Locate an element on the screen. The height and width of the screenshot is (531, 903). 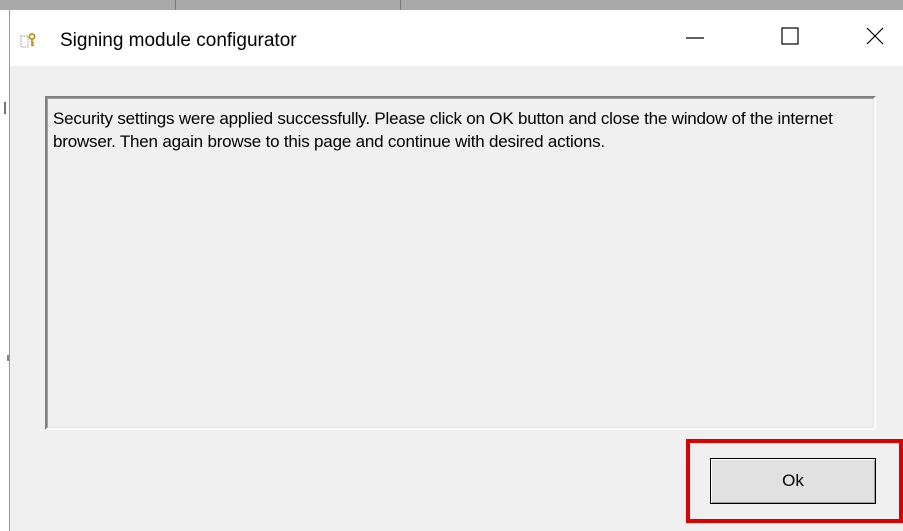
title-bar: Signing module configurator is located at coordinates (456, 38).